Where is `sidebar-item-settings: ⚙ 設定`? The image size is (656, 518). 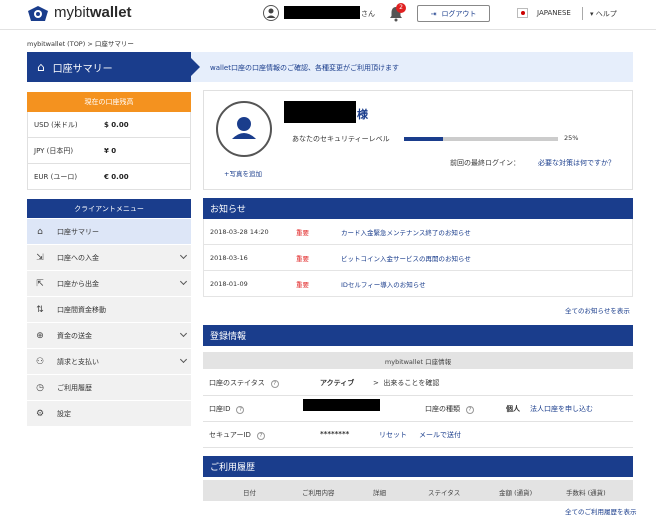 sidebar-item-settings: ⚙ 設定 is located at coordinates (109, 414).